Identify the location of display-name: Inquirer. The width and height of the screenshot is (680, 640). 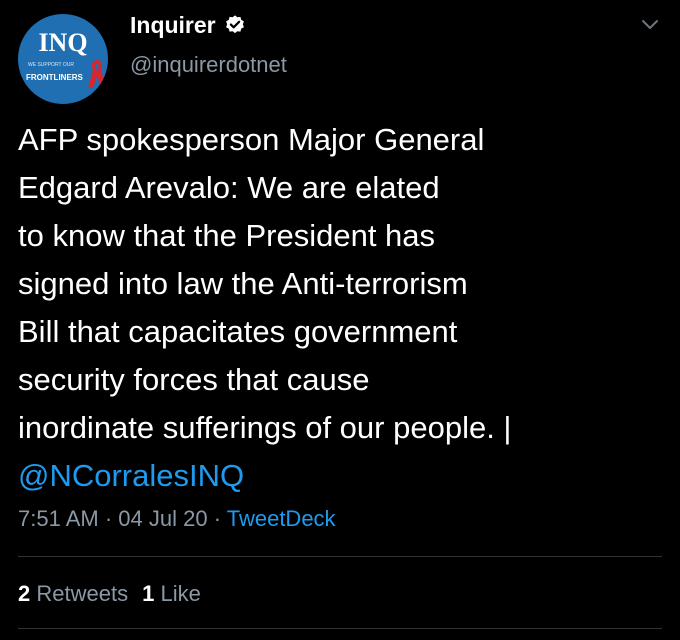
(173, 25).